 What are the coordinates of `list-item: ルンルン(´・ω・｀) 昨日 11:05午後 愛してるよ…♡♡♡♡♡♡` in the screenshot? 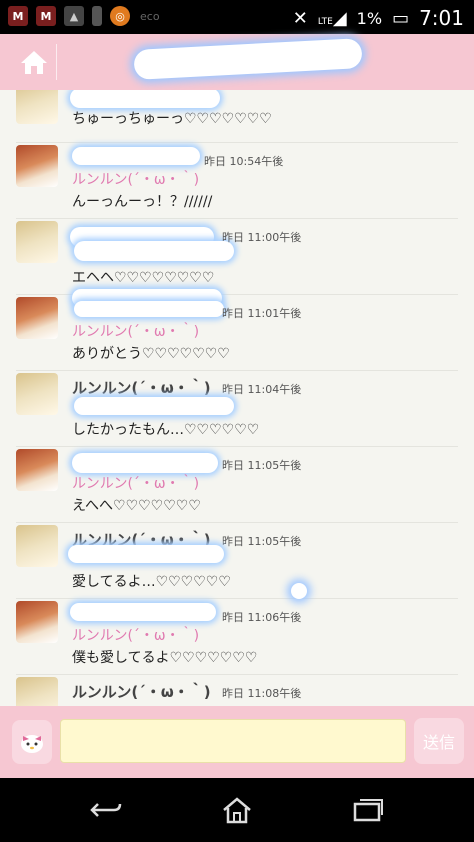 It's located at (237, 563).